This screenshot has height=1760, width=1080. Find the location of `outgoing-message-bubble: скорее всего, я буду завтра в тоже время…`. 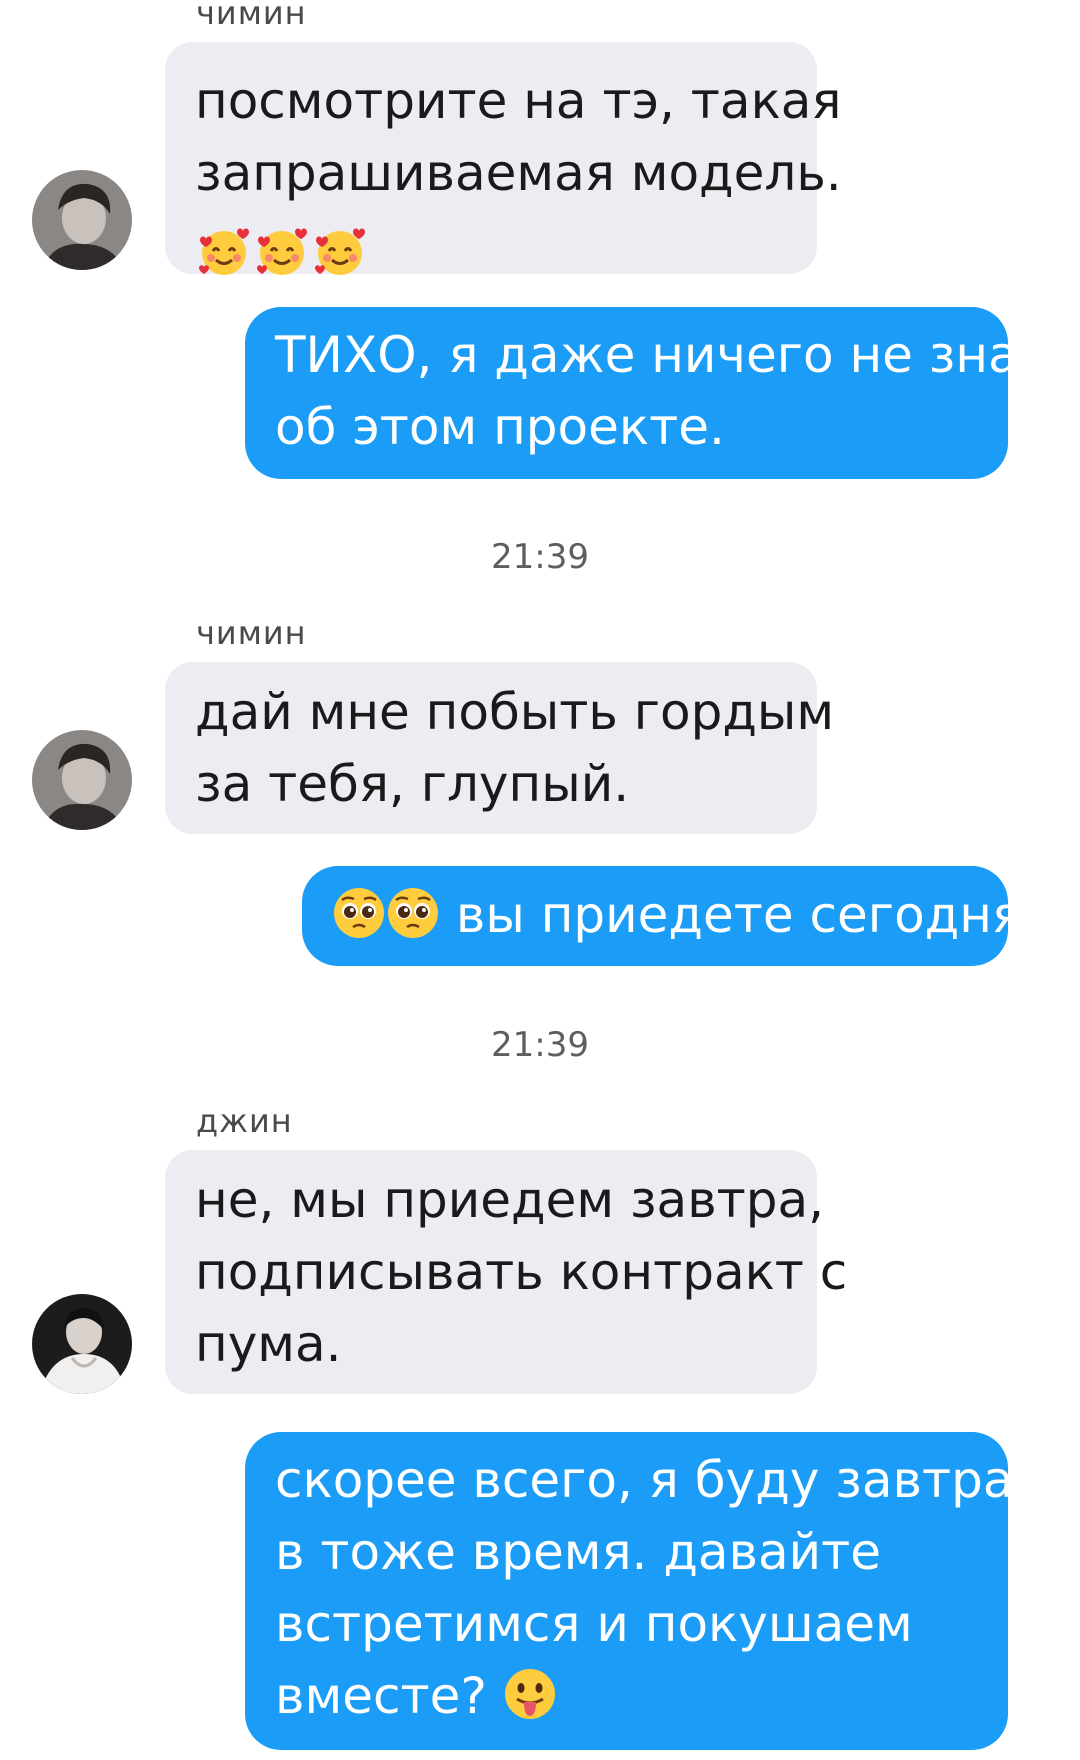

outgoing-message-bubble: скорее всего, я буду завтра в тоже время… is located at coordinates (629, 1591).